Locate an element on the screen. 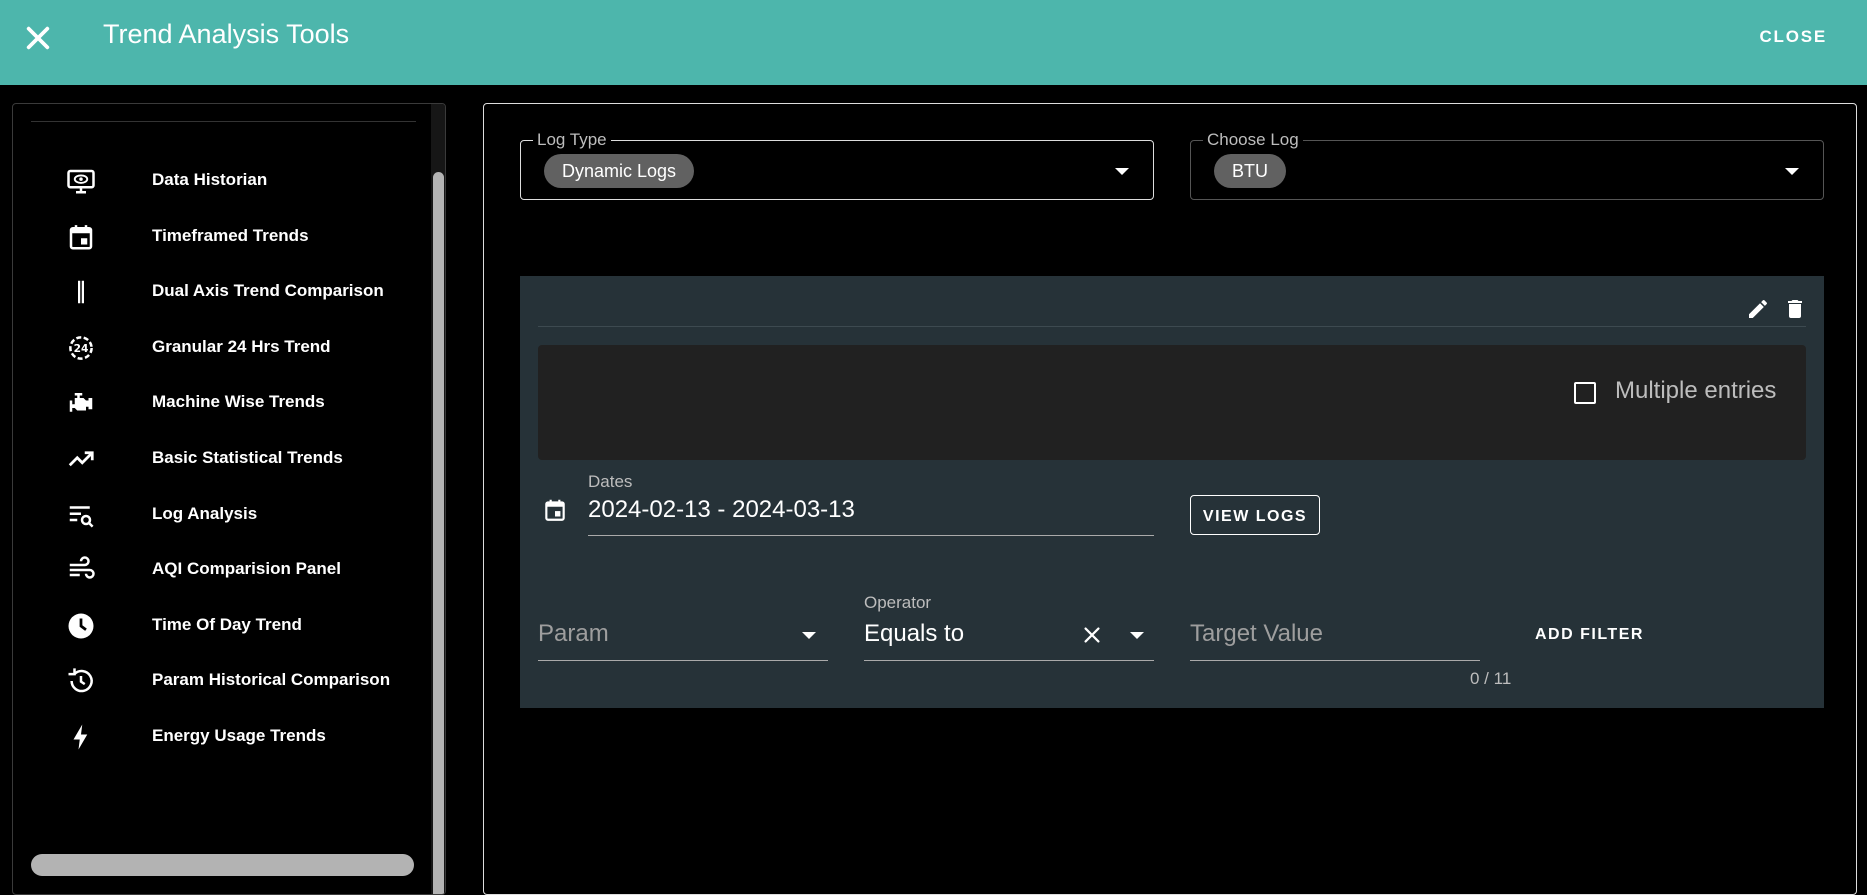 This screenshot has height=895, width=1867. svg-text: 24 is located at coordinates (81, 348).